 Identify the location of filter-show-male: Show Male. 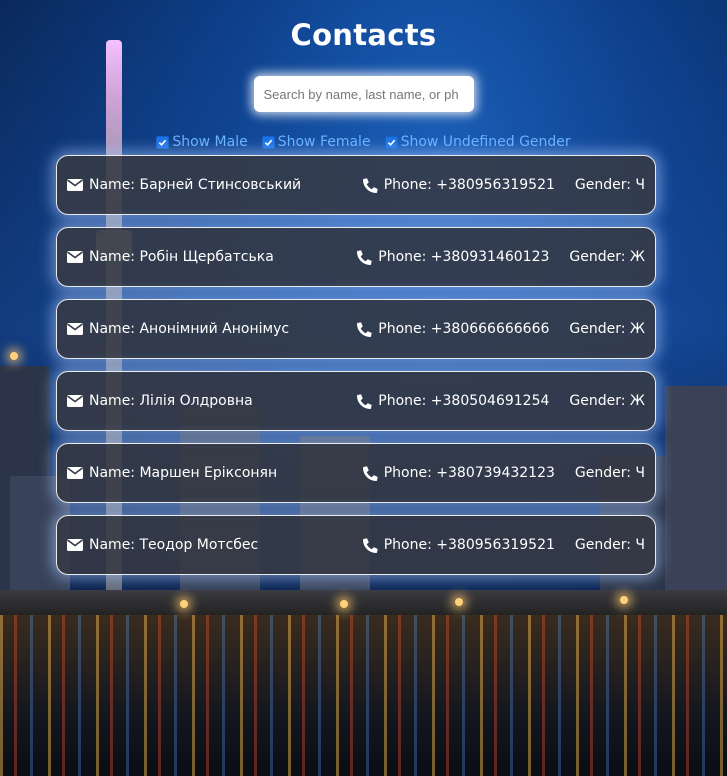
(202, 142).